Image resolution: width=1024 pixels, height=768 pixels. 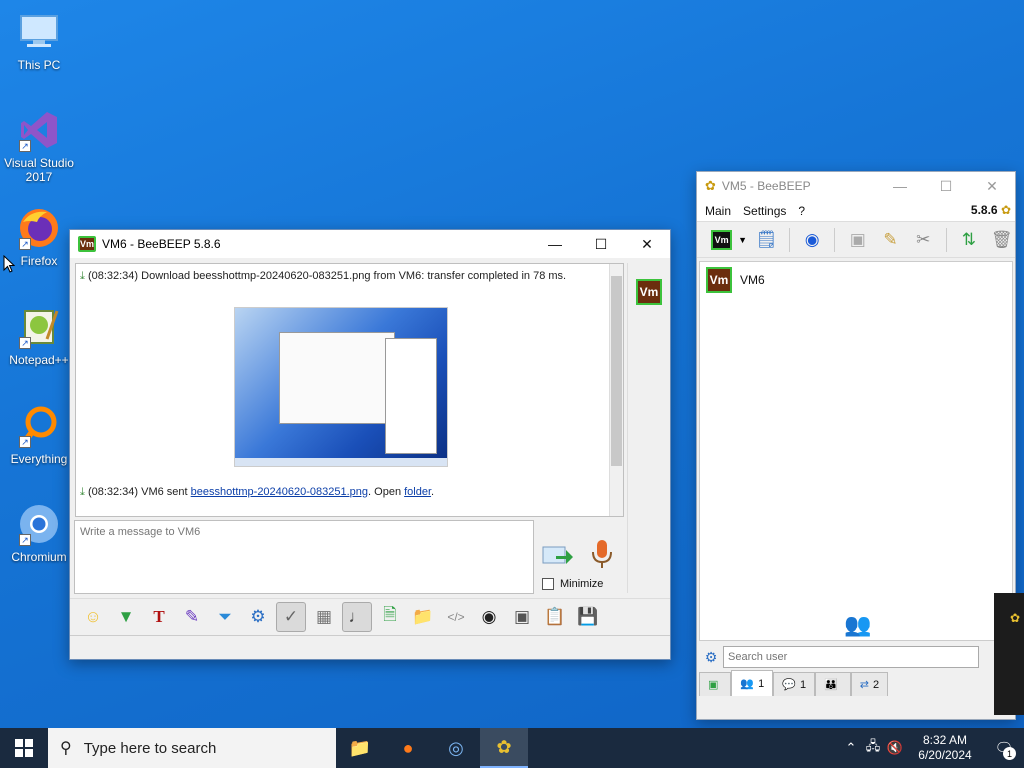 I want to click on send-message-icon, so click(x=558, y=556).